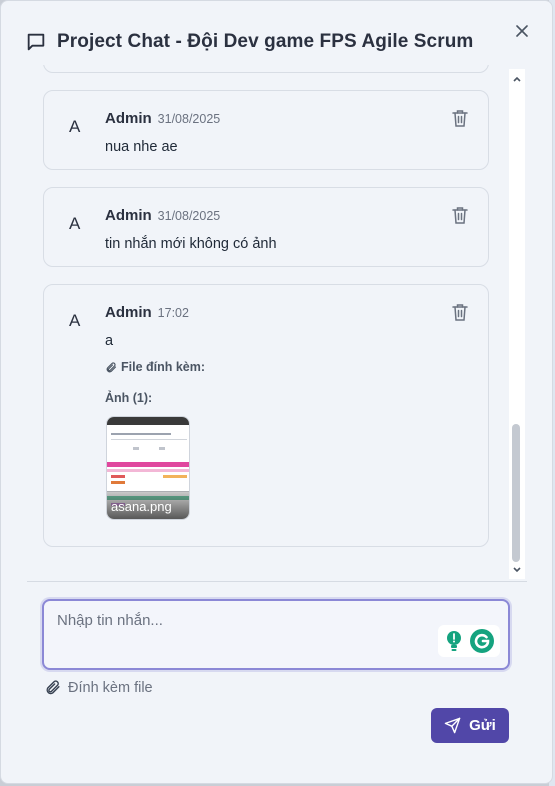 The image size is (555, 786). I want to click on send-label: Gửi, so click(482, 725).